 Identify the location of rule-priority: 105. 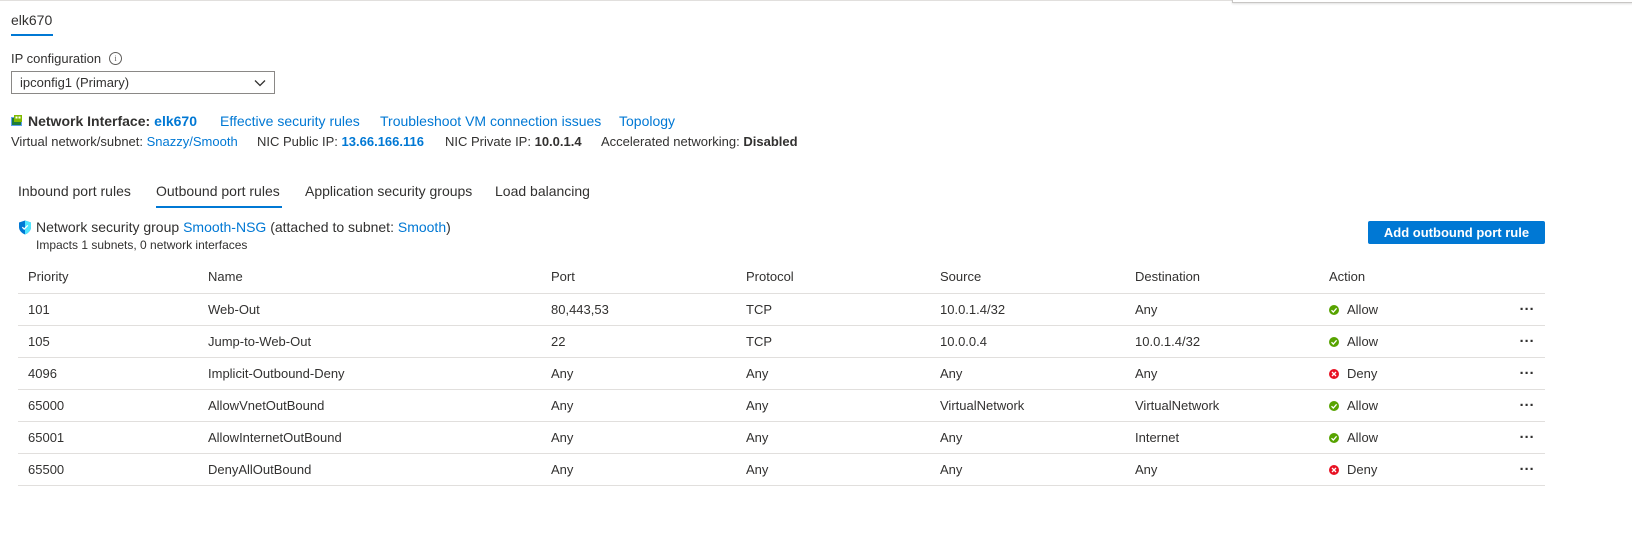
(39, 341).